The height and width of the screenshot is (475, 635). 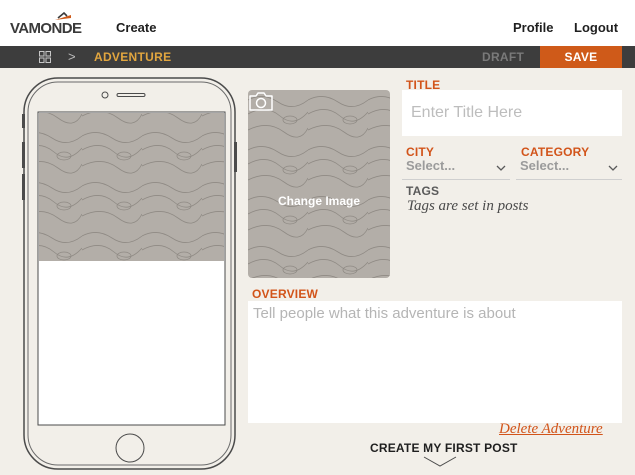 What do you see at coordinates (261, 101) in the screenshot?
I see `camera-icon` at bounding box center [261, 101].